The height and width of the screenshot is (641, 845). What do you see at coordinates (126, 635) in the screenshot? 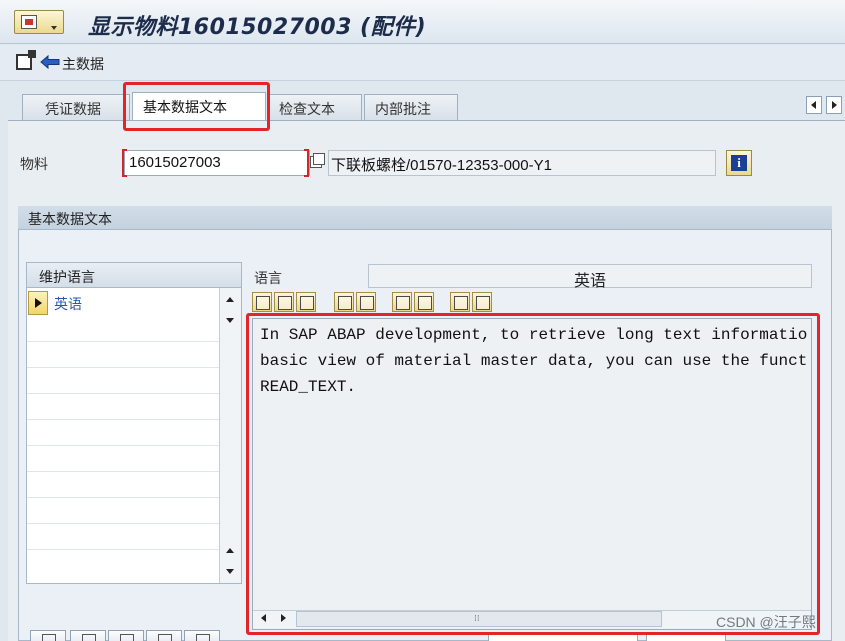
I see `edit-text-button` at bounding box center [126, 635].